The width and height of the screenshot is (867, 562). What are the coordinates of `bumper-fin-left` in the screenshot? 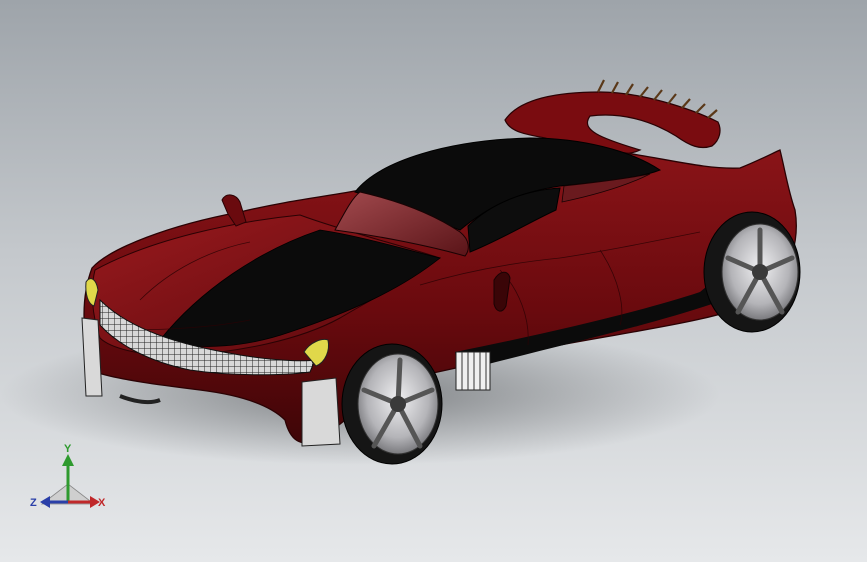 It's located at (92, 357).